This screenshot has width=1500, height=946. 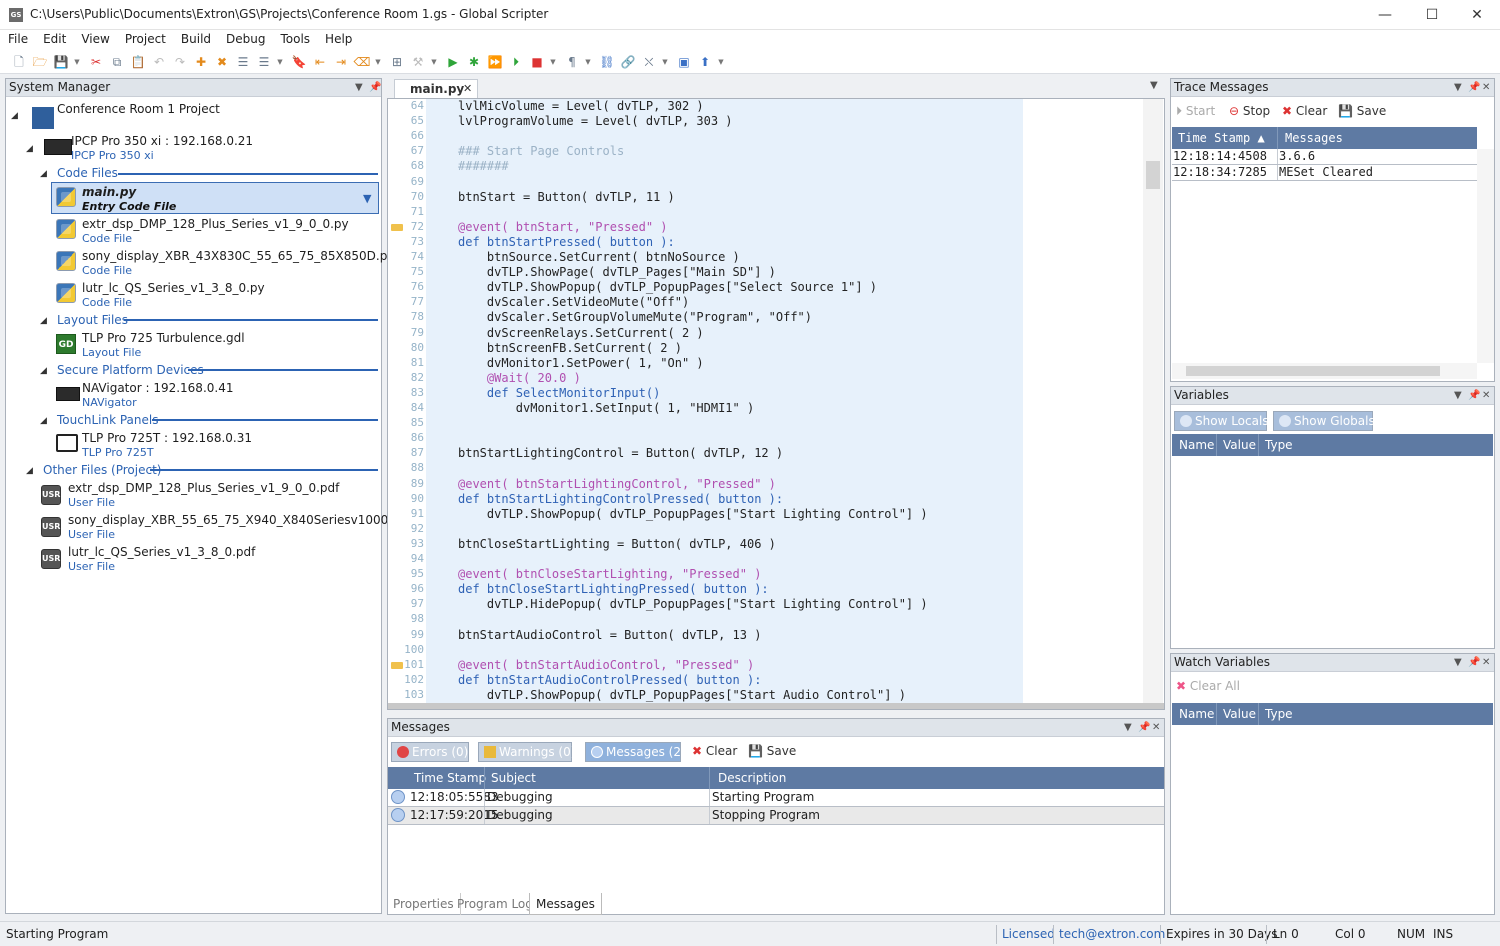 I want to click on code-line: ### Start Page Controls, so click(x=541, y=151).